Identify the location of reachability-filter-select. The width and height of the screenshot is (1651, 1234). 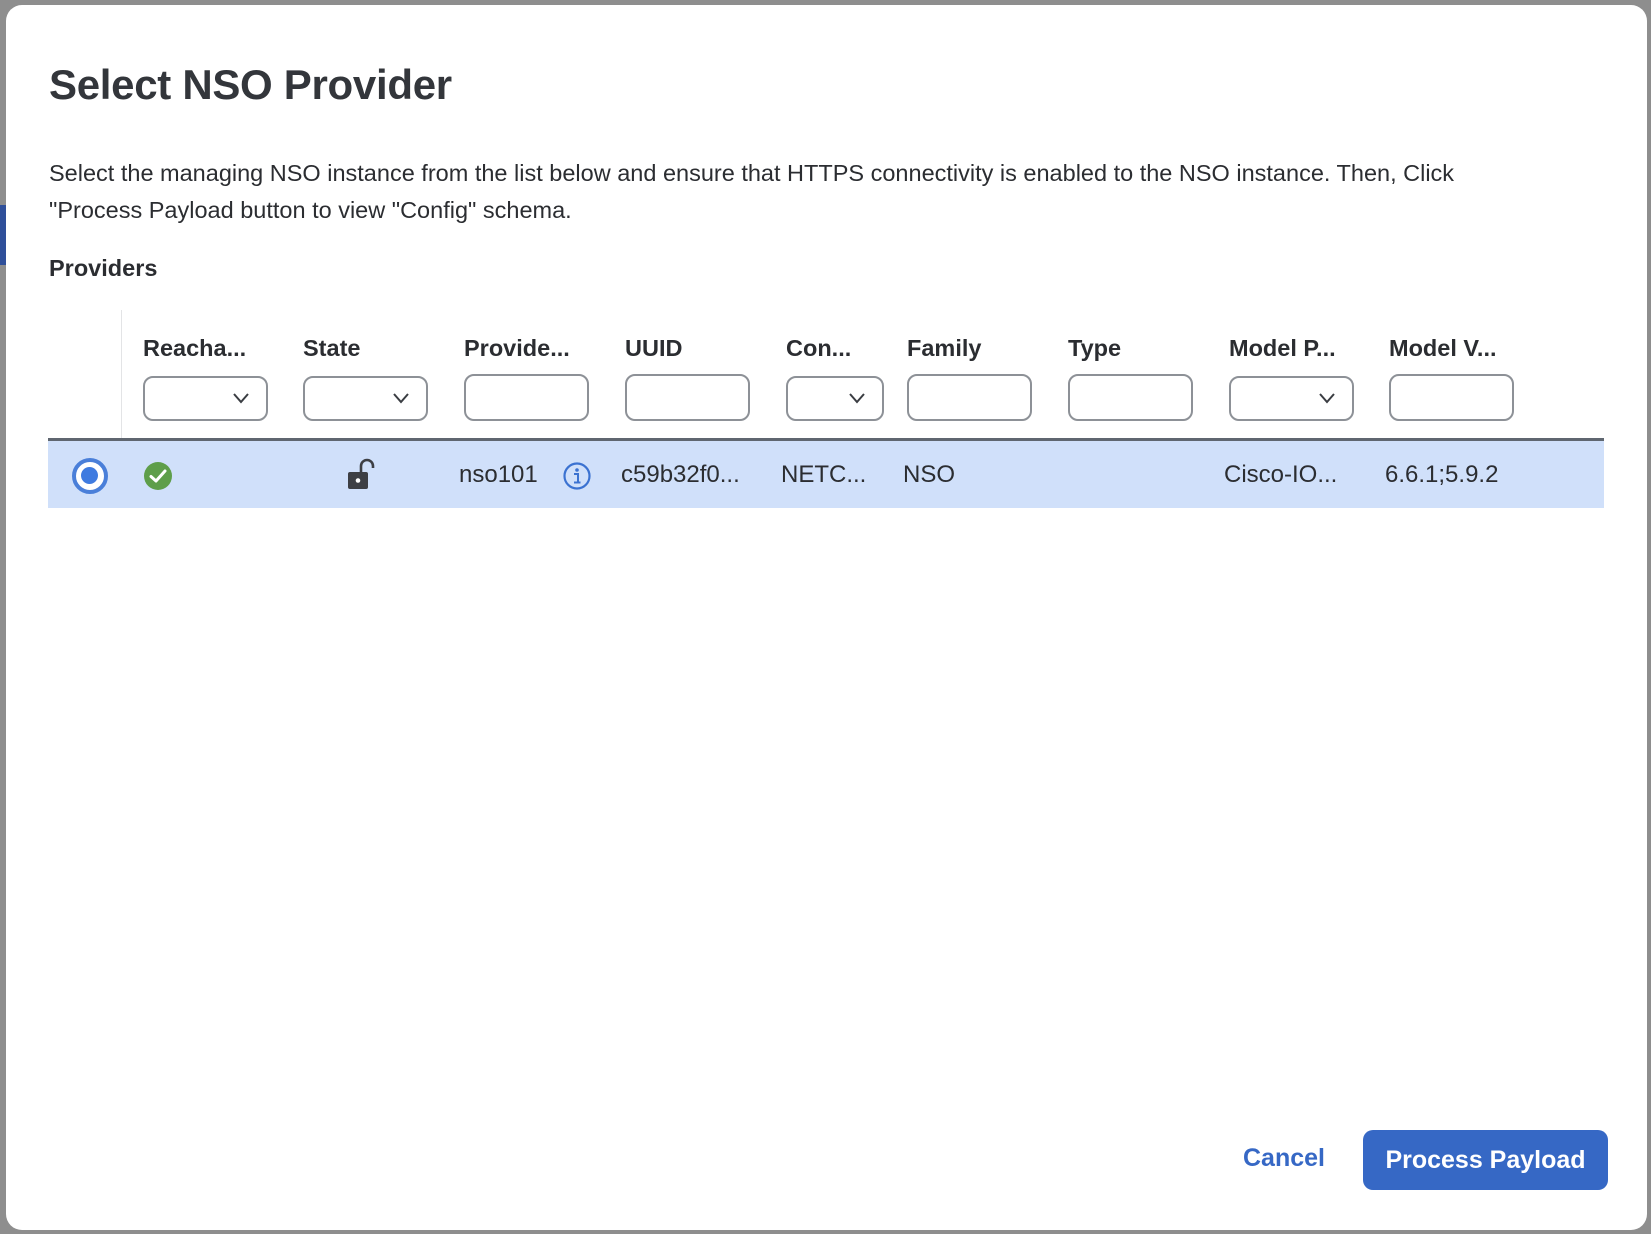
(205, 398).